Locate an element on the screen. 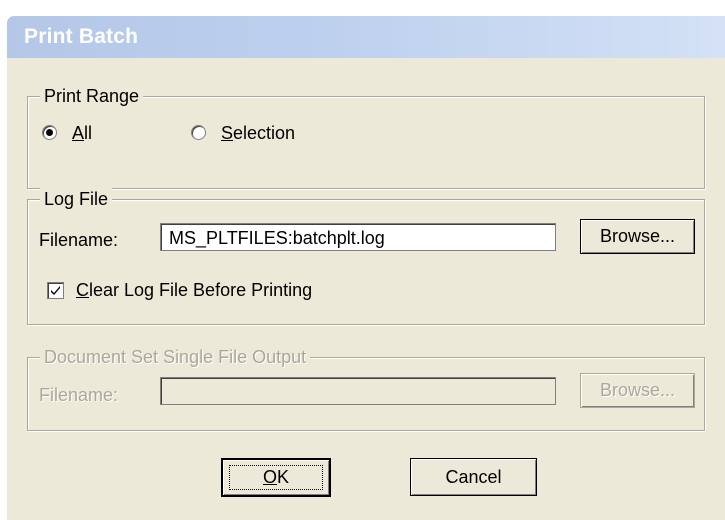 The height and width of the screenshot is (520, 725). radio-all-label: All is located at coordinates (82, 133).